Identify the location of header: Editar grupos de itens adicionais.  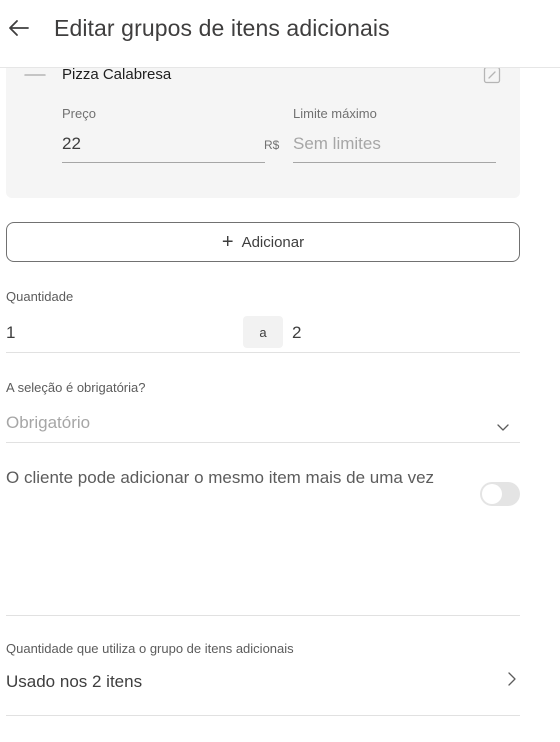
(280, 34).